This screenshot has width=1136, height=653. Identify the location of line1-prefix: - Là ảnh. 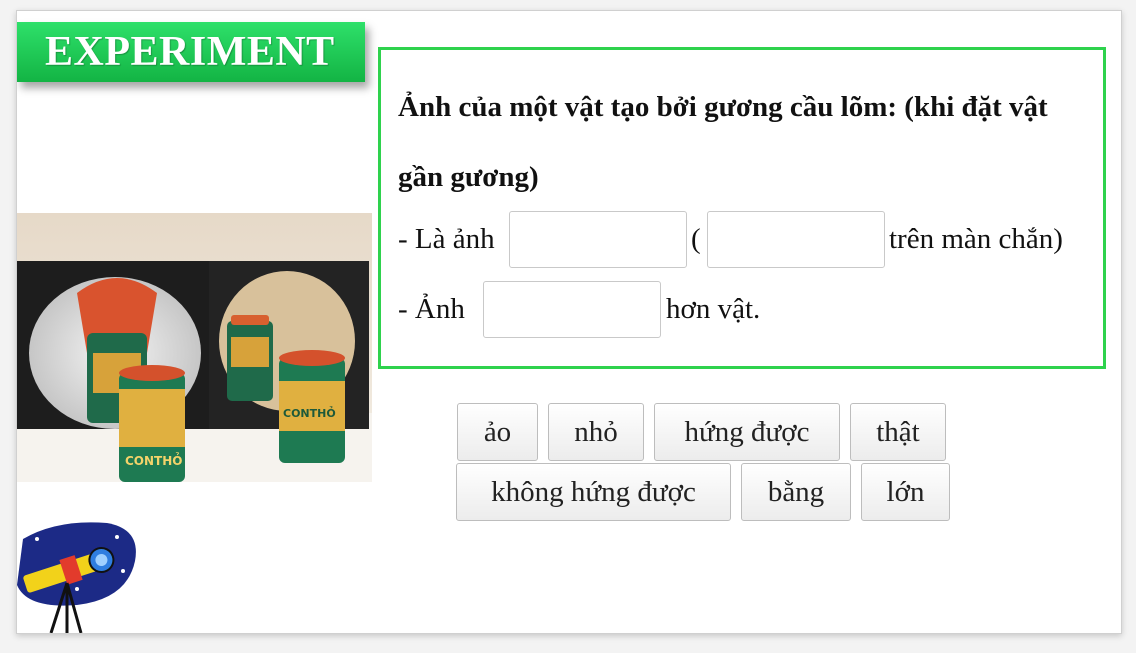
(446, 239).